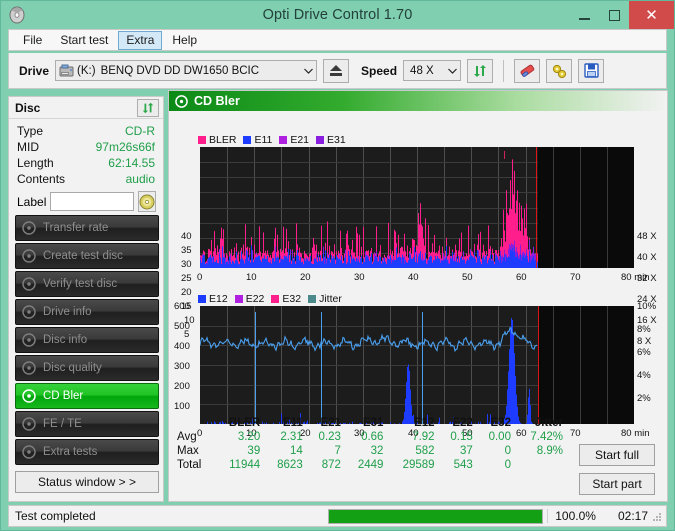 This screenshot has width=675, height=531. I want to click on drive-select: (K:) BENQ DVD DD DW1650 BCIC, so click(186, 70).